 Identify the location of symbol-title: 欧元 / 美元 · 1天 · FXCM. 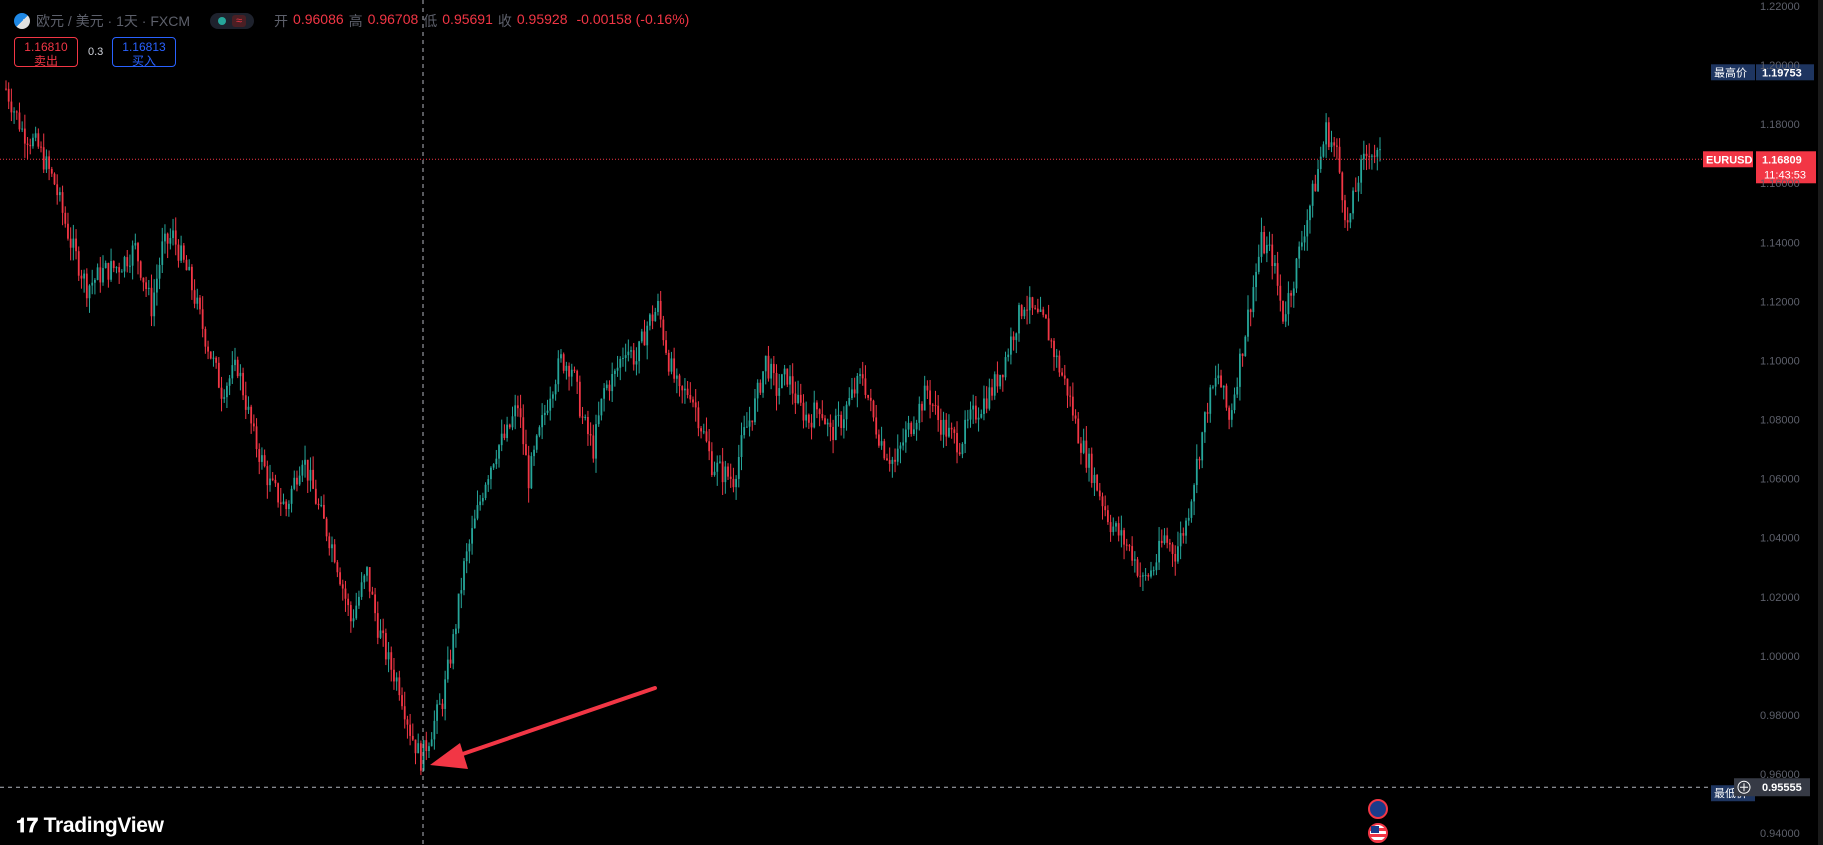
(113, 21).